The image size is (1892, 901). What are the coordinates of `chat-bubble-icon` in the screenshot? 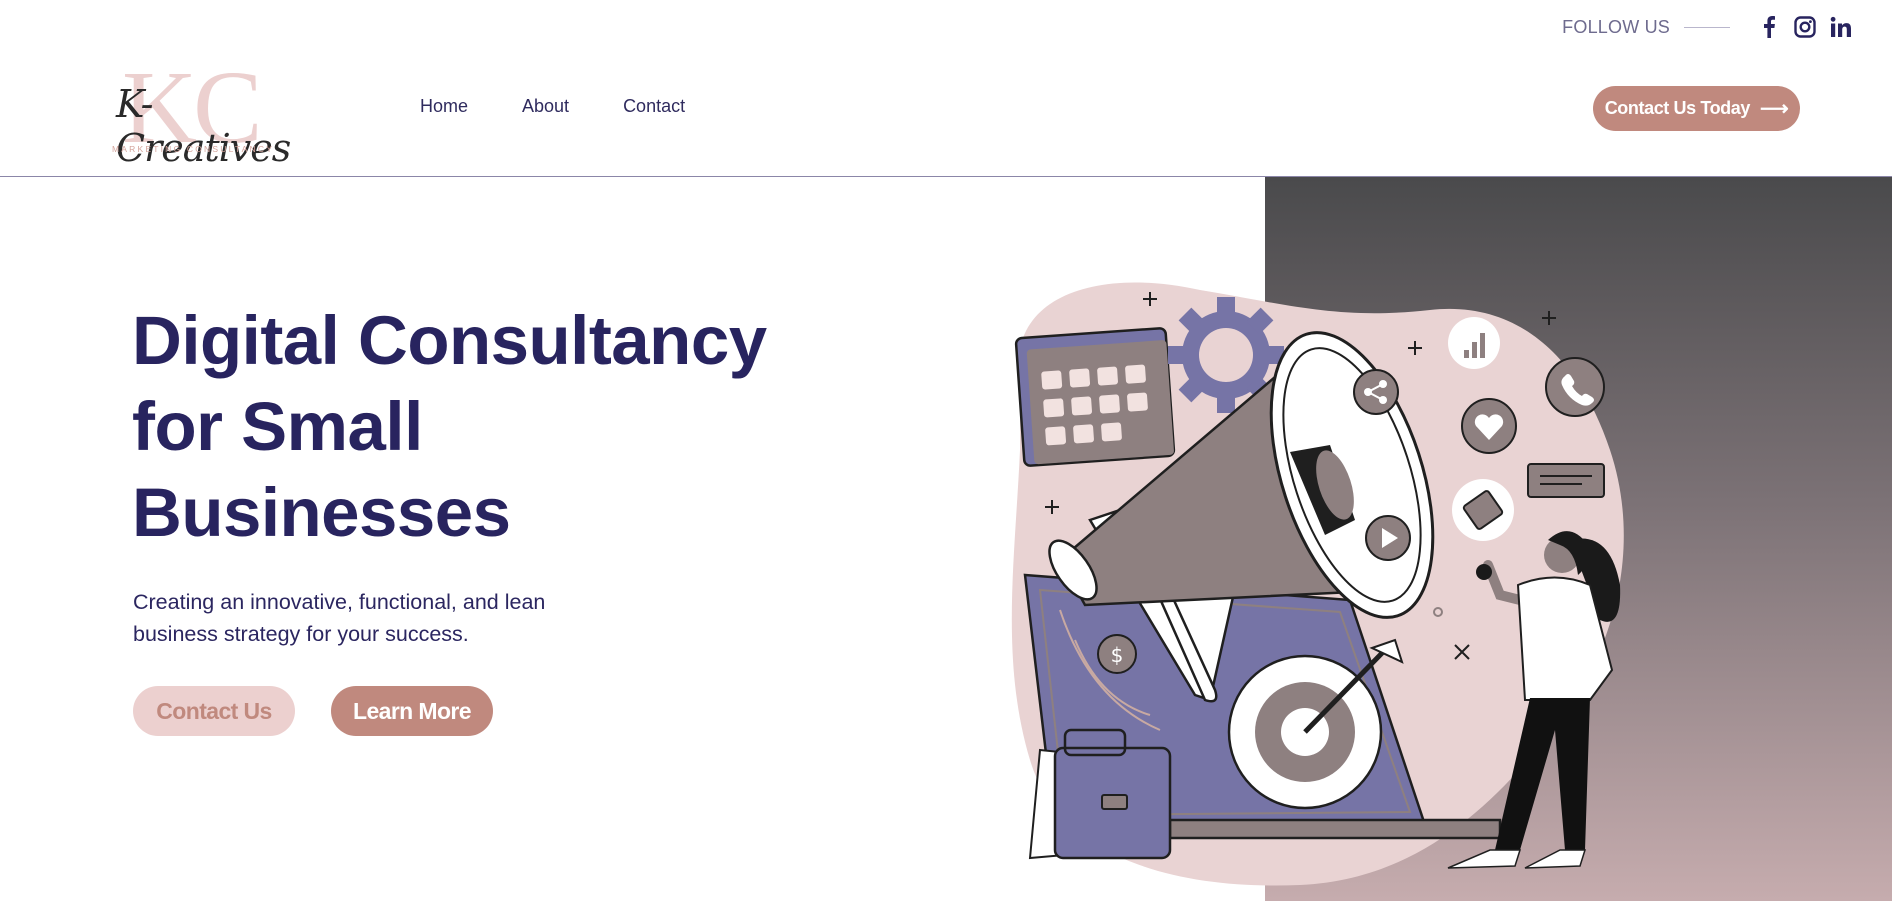 It's located at (1566, 480).